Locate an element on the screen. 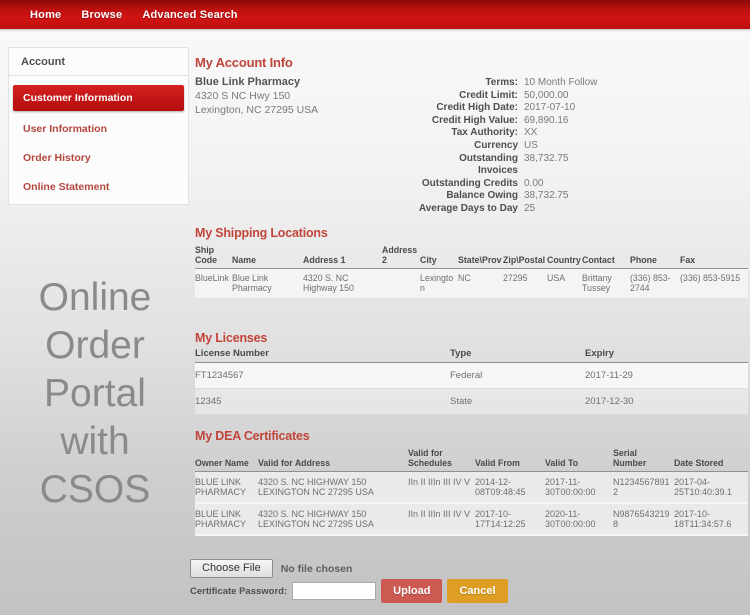  watermark-text: Online Order Portal with CSOS is located at coordinates (95, 394).